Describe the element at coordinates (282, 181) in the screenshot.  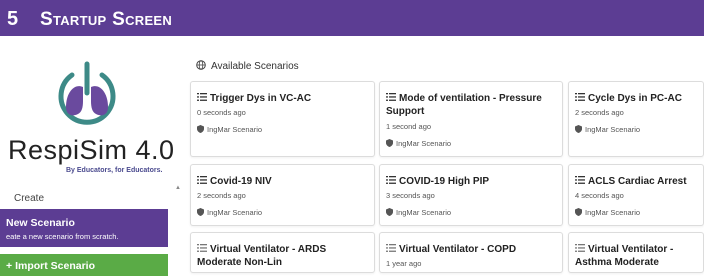
I see `scenario-title: Covid-19 NIV` at that location.